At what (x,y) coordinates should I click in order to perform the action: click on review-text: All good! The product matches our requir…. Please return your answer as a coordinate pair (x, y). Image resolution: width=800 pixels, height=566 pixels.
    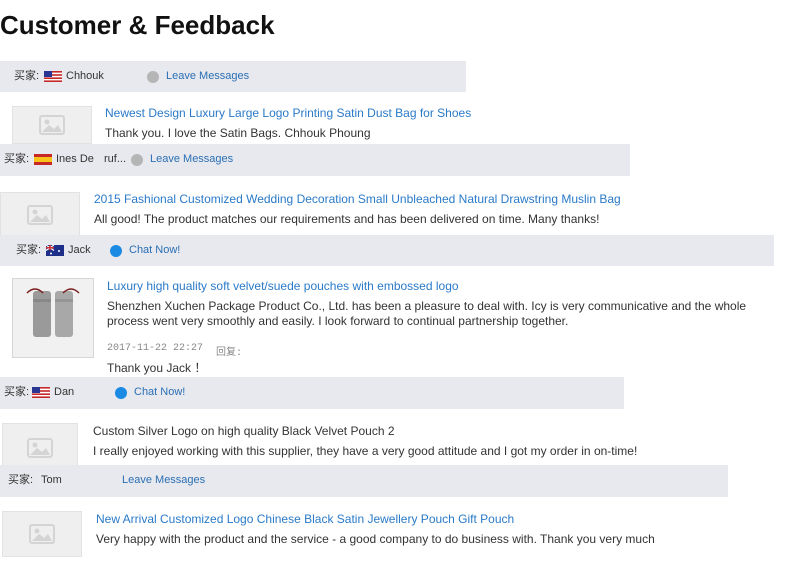
    Looking at the image, I should click on (347, 219).